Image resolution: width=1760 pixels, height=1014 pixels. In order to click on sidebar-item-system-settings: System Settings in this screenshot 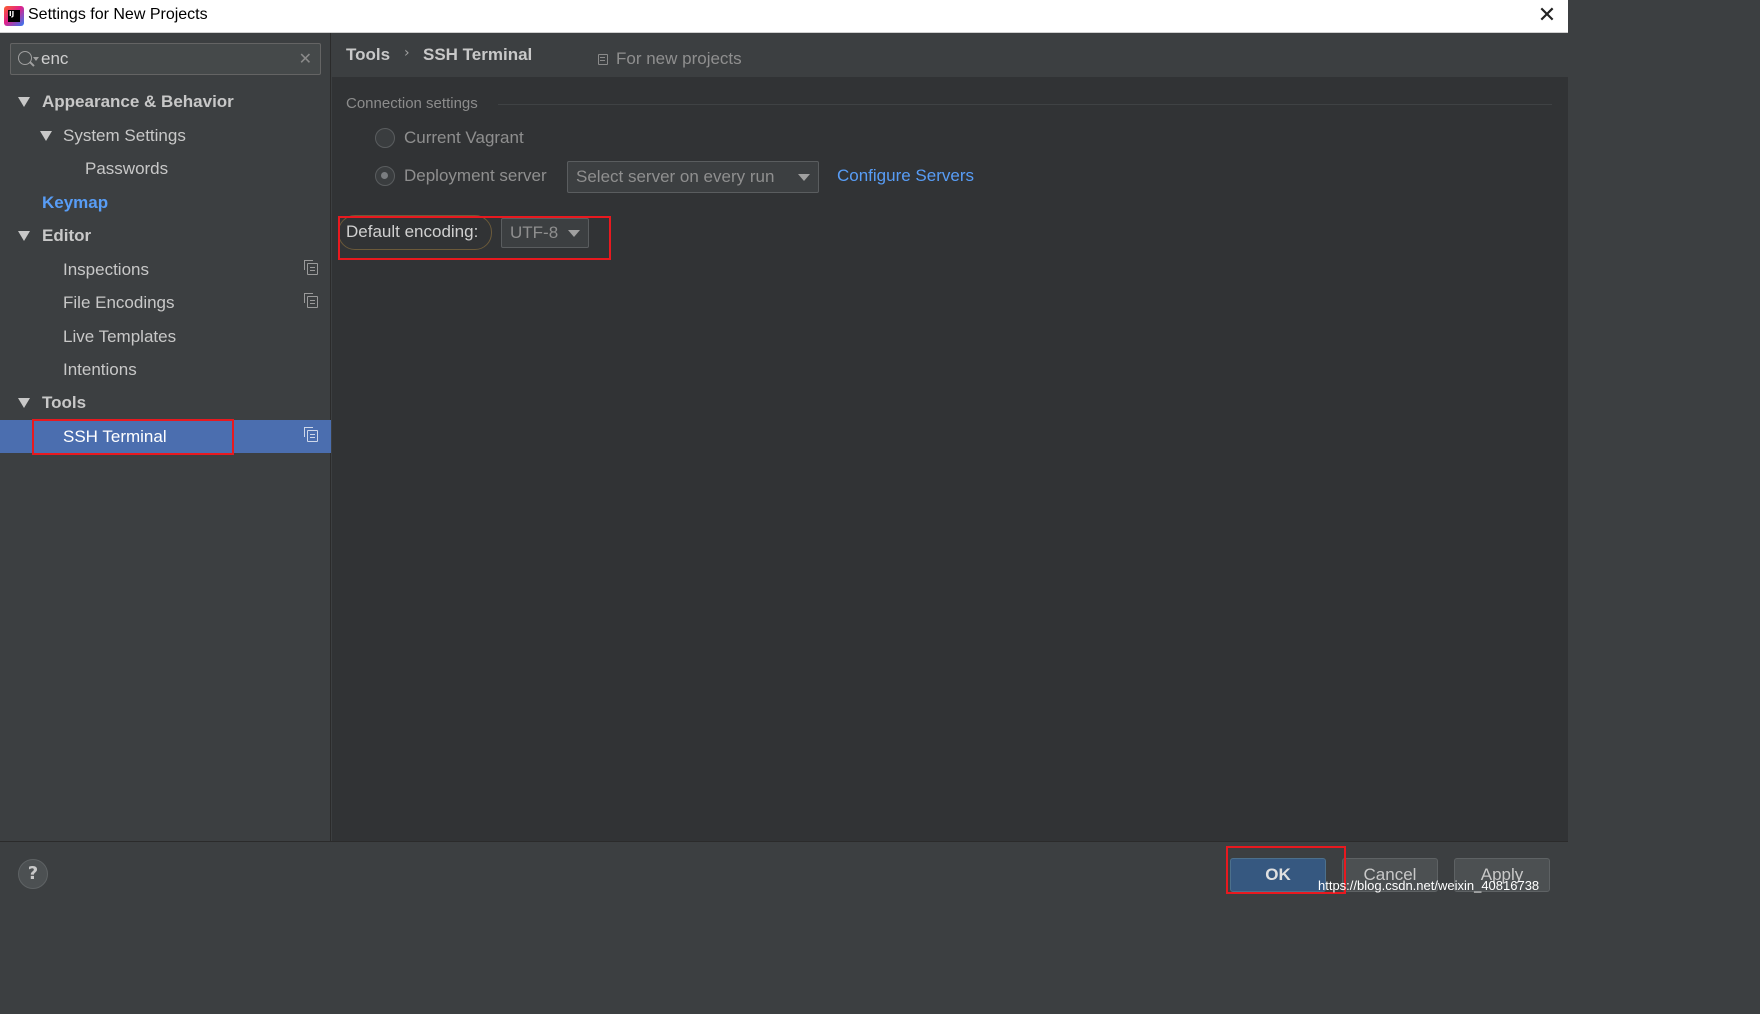, I will do `click(165, 135)`.